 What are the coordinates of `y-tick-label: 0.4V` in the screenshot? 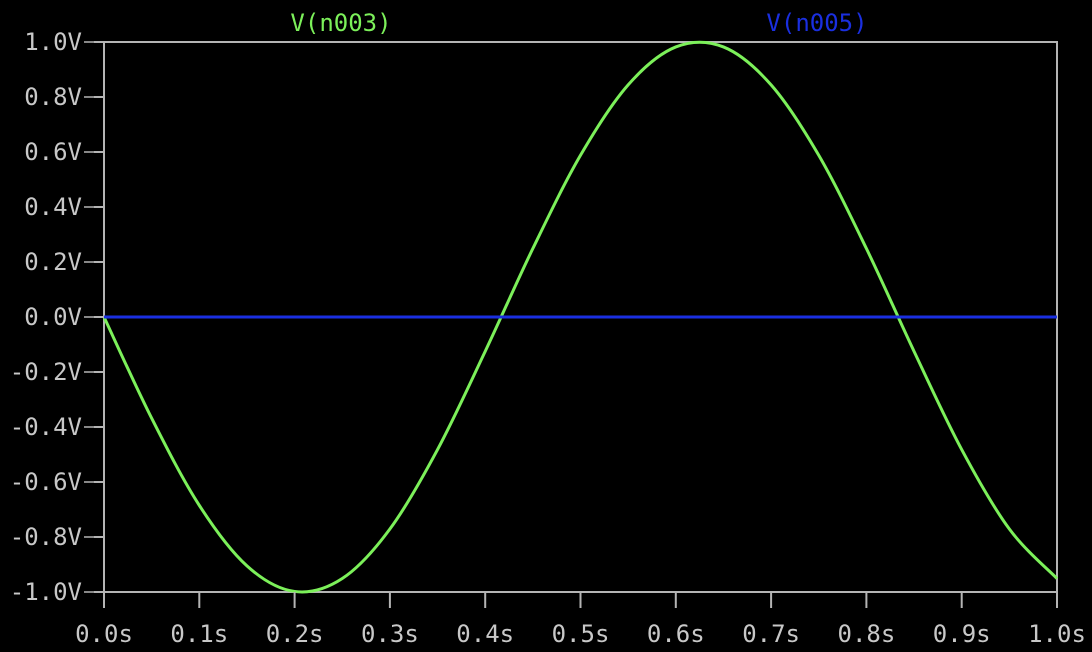 It's located at (53, 207).